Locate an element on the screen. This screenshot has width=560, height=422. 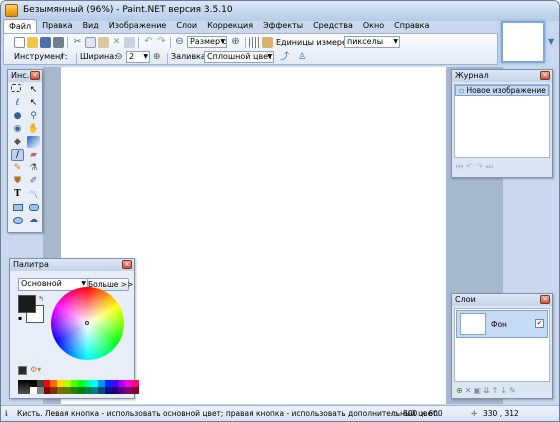
rect-select-tool-icon is located at coordinates (16, 88).